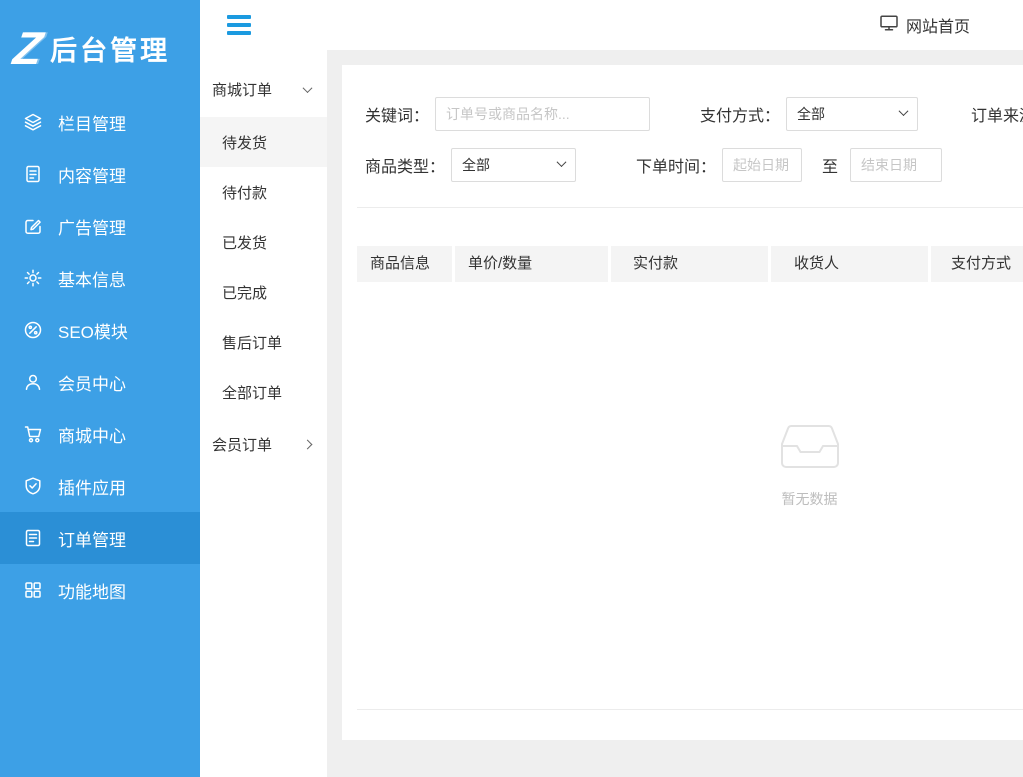 The image size is (1023, 777). Describe the element at coordinates (242, 445) in the screenshot. I see `submenu-group-label: 会员订单` at that location.